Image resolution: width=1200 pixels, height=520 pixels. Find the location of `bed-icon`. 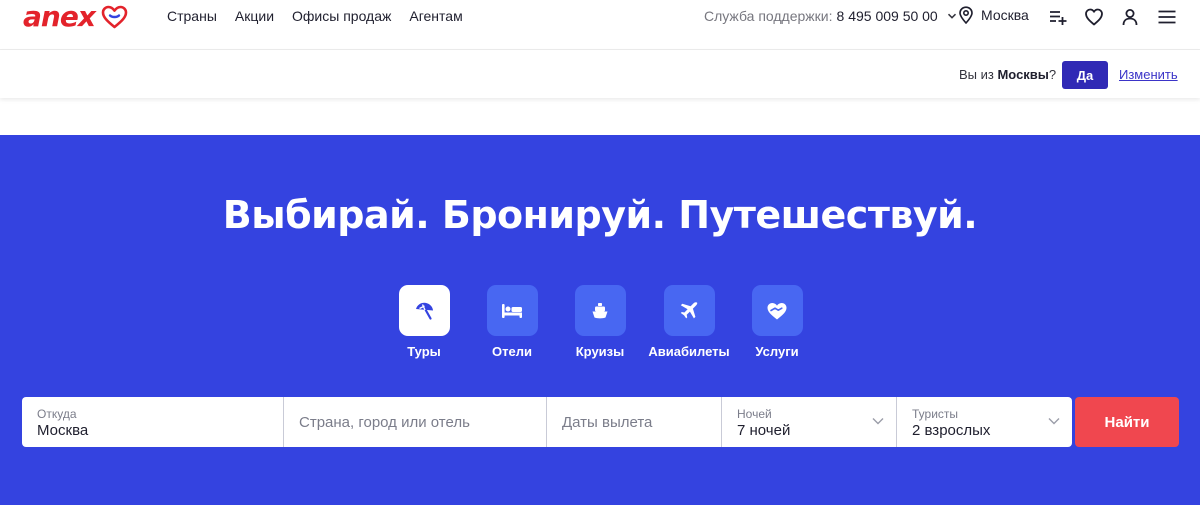

bed-icon is located at coordinates (512, 310).